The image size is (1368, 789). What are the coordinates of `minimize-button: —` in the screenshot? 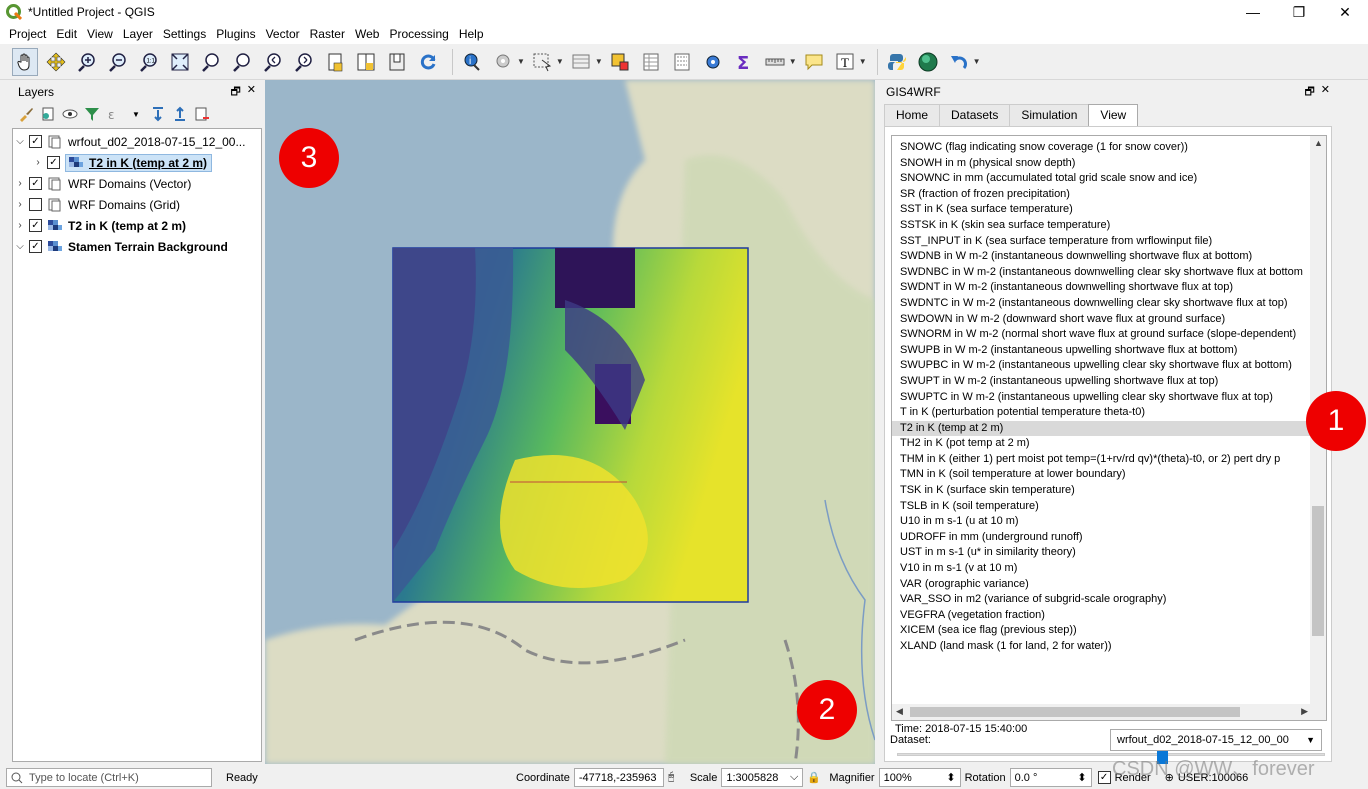 It's located at (1253, 12).